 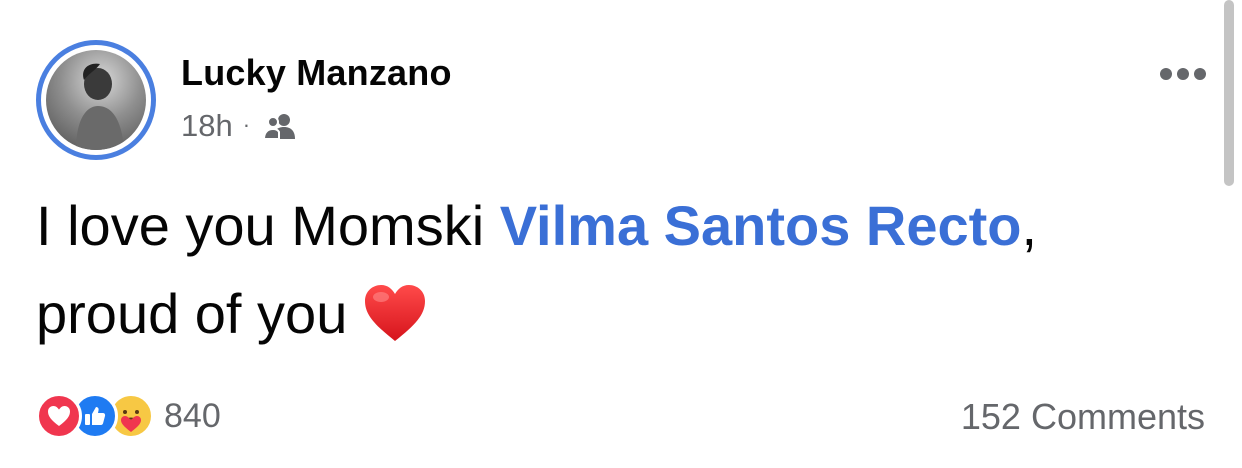 I want to click on post-text-start: I love you Momski, so click(x=268, y=225).